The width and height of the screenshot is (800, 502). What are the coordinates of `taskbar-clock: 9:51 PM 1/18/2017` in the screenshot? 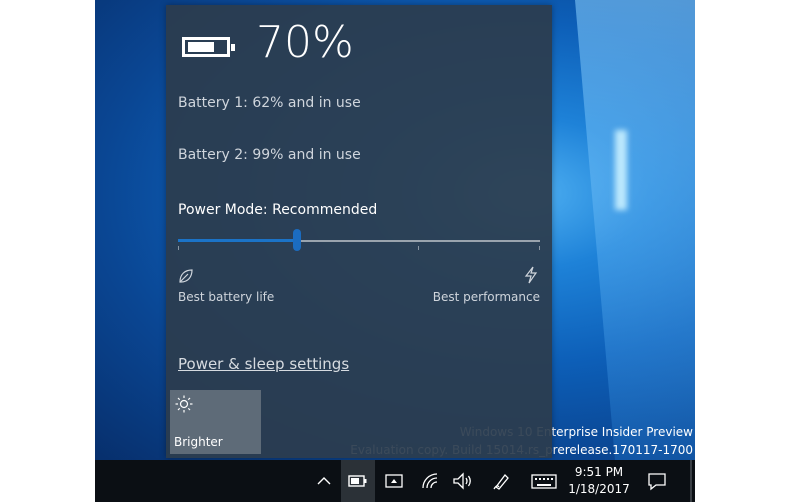 It's located at (599, 481).